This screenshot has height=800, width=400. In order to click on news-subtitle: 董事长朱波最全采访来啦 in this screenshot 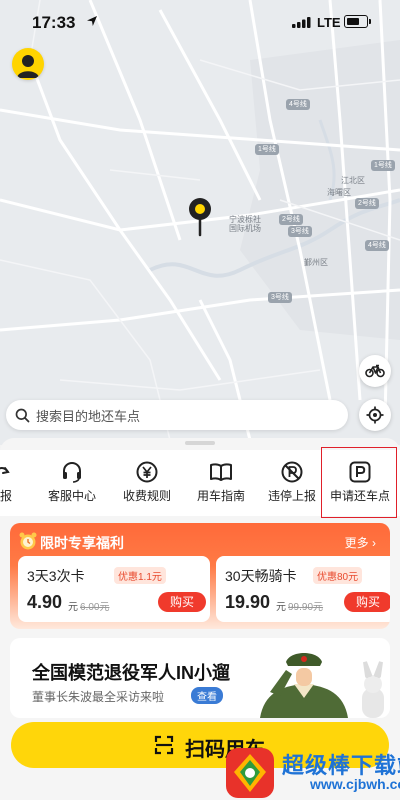, I will do `click(98, 697)`.